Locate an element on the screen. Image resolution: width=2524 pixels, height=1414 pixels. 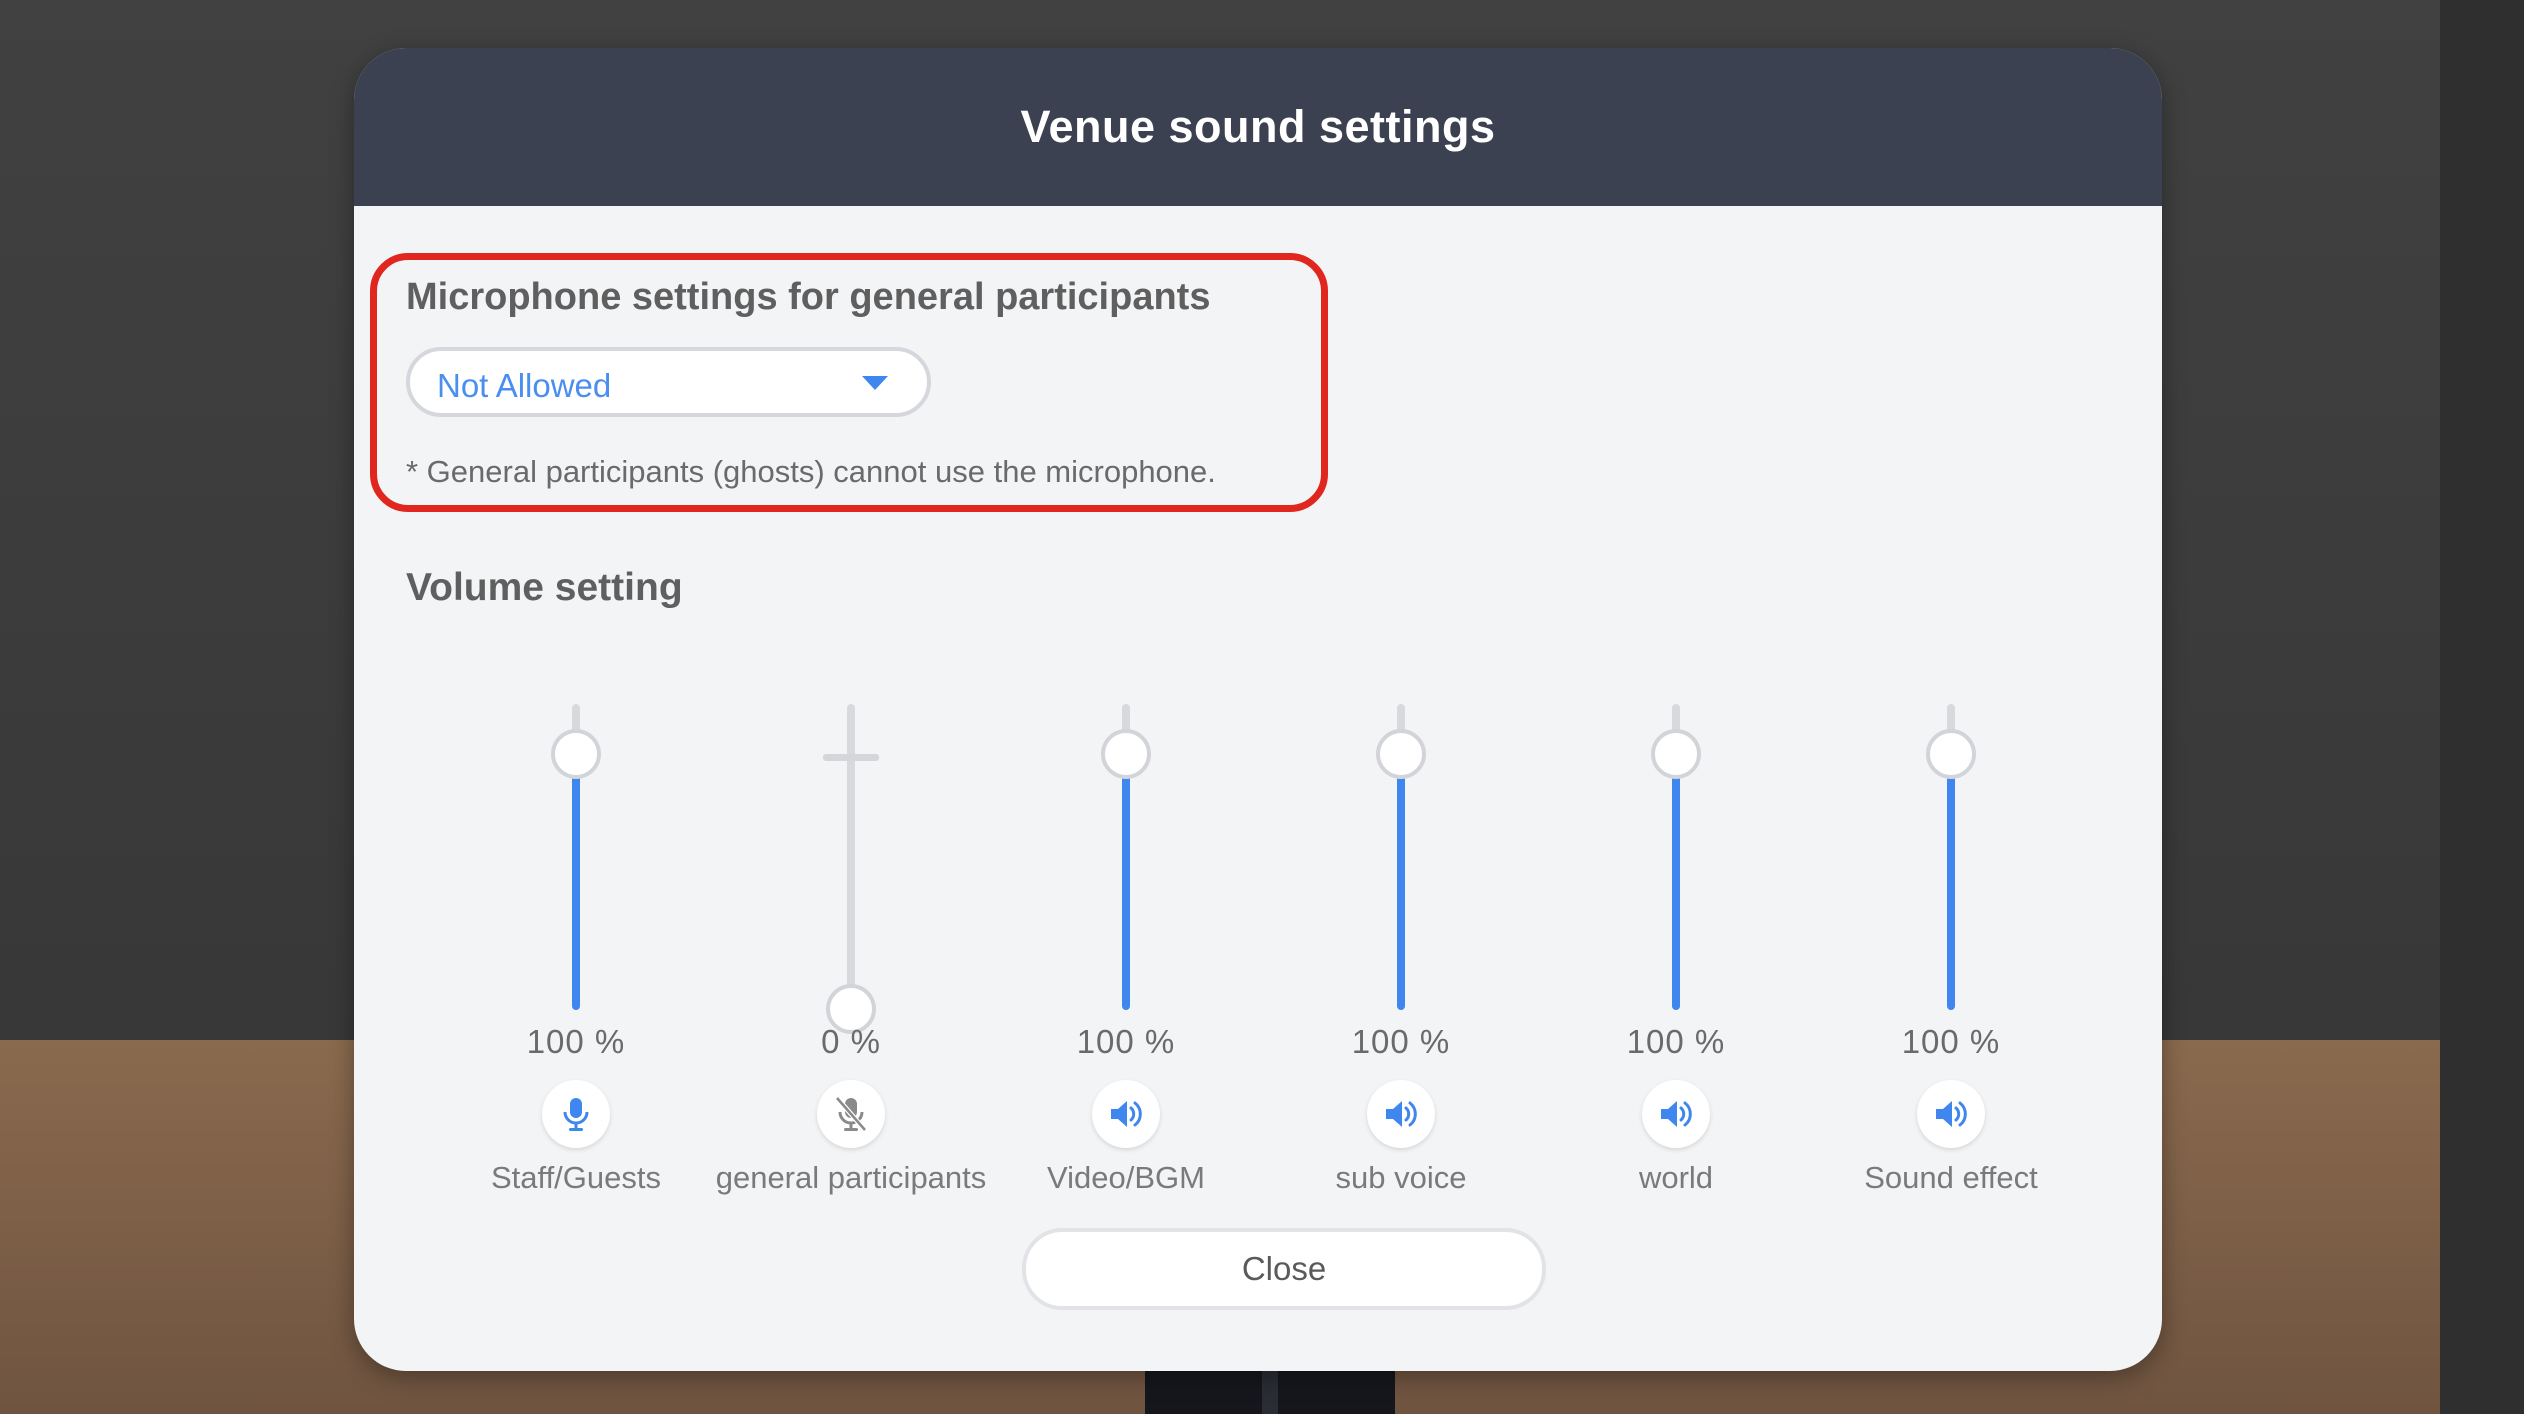
volume-channel-video-bgm: 100 % Video/BGM is located at coordinates (1126, 928).